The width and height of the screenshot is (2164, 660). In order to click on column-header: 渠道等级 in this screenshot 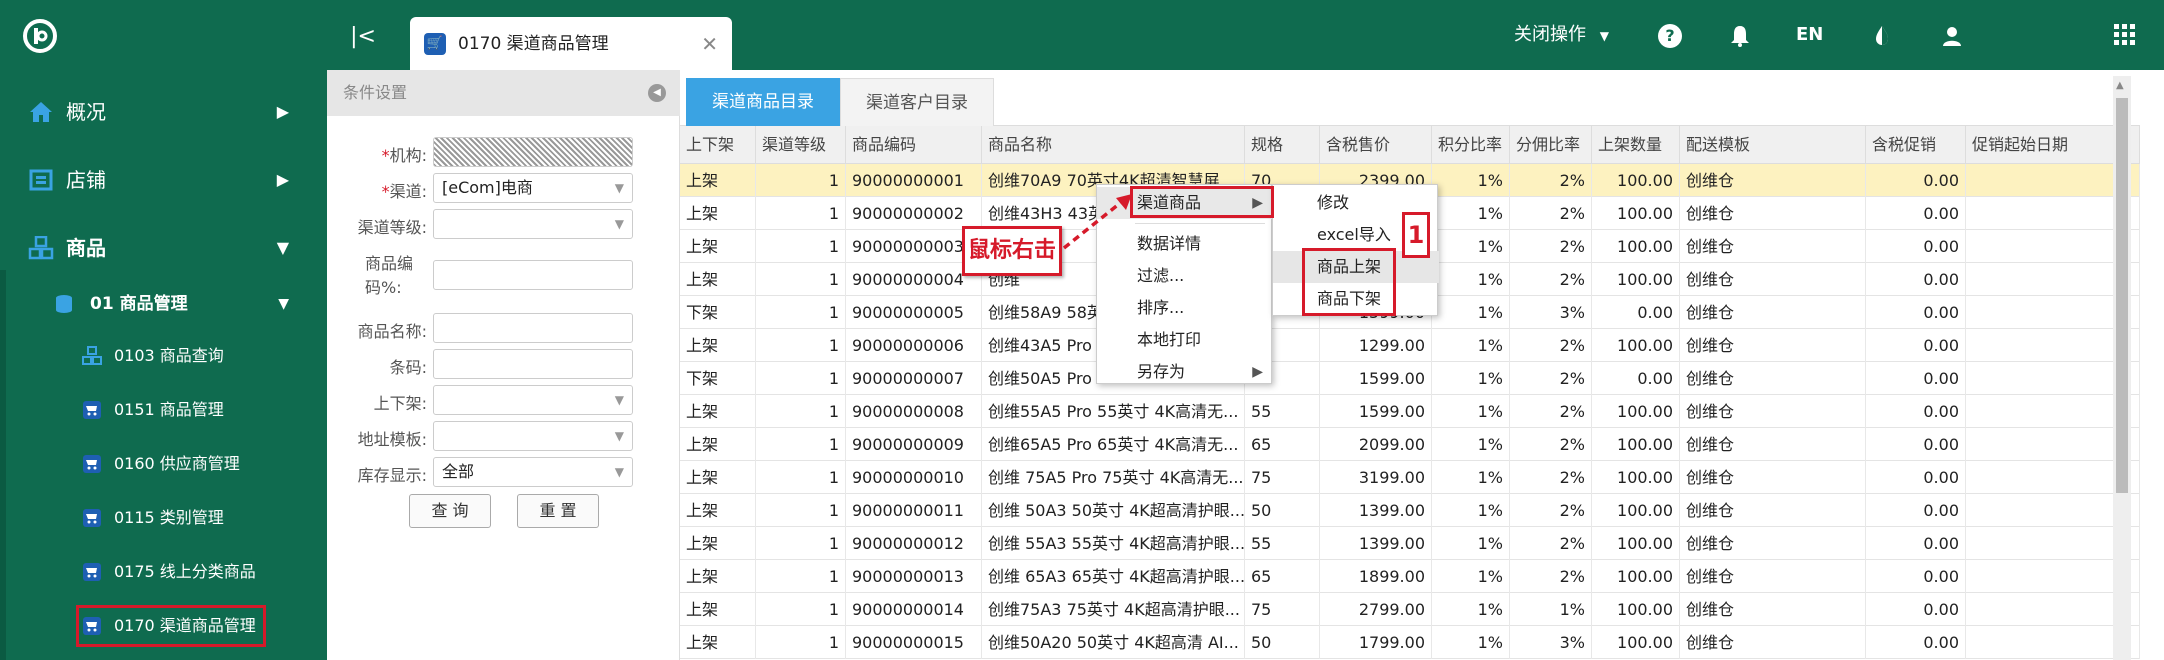, I will do `click(801, 145)`.